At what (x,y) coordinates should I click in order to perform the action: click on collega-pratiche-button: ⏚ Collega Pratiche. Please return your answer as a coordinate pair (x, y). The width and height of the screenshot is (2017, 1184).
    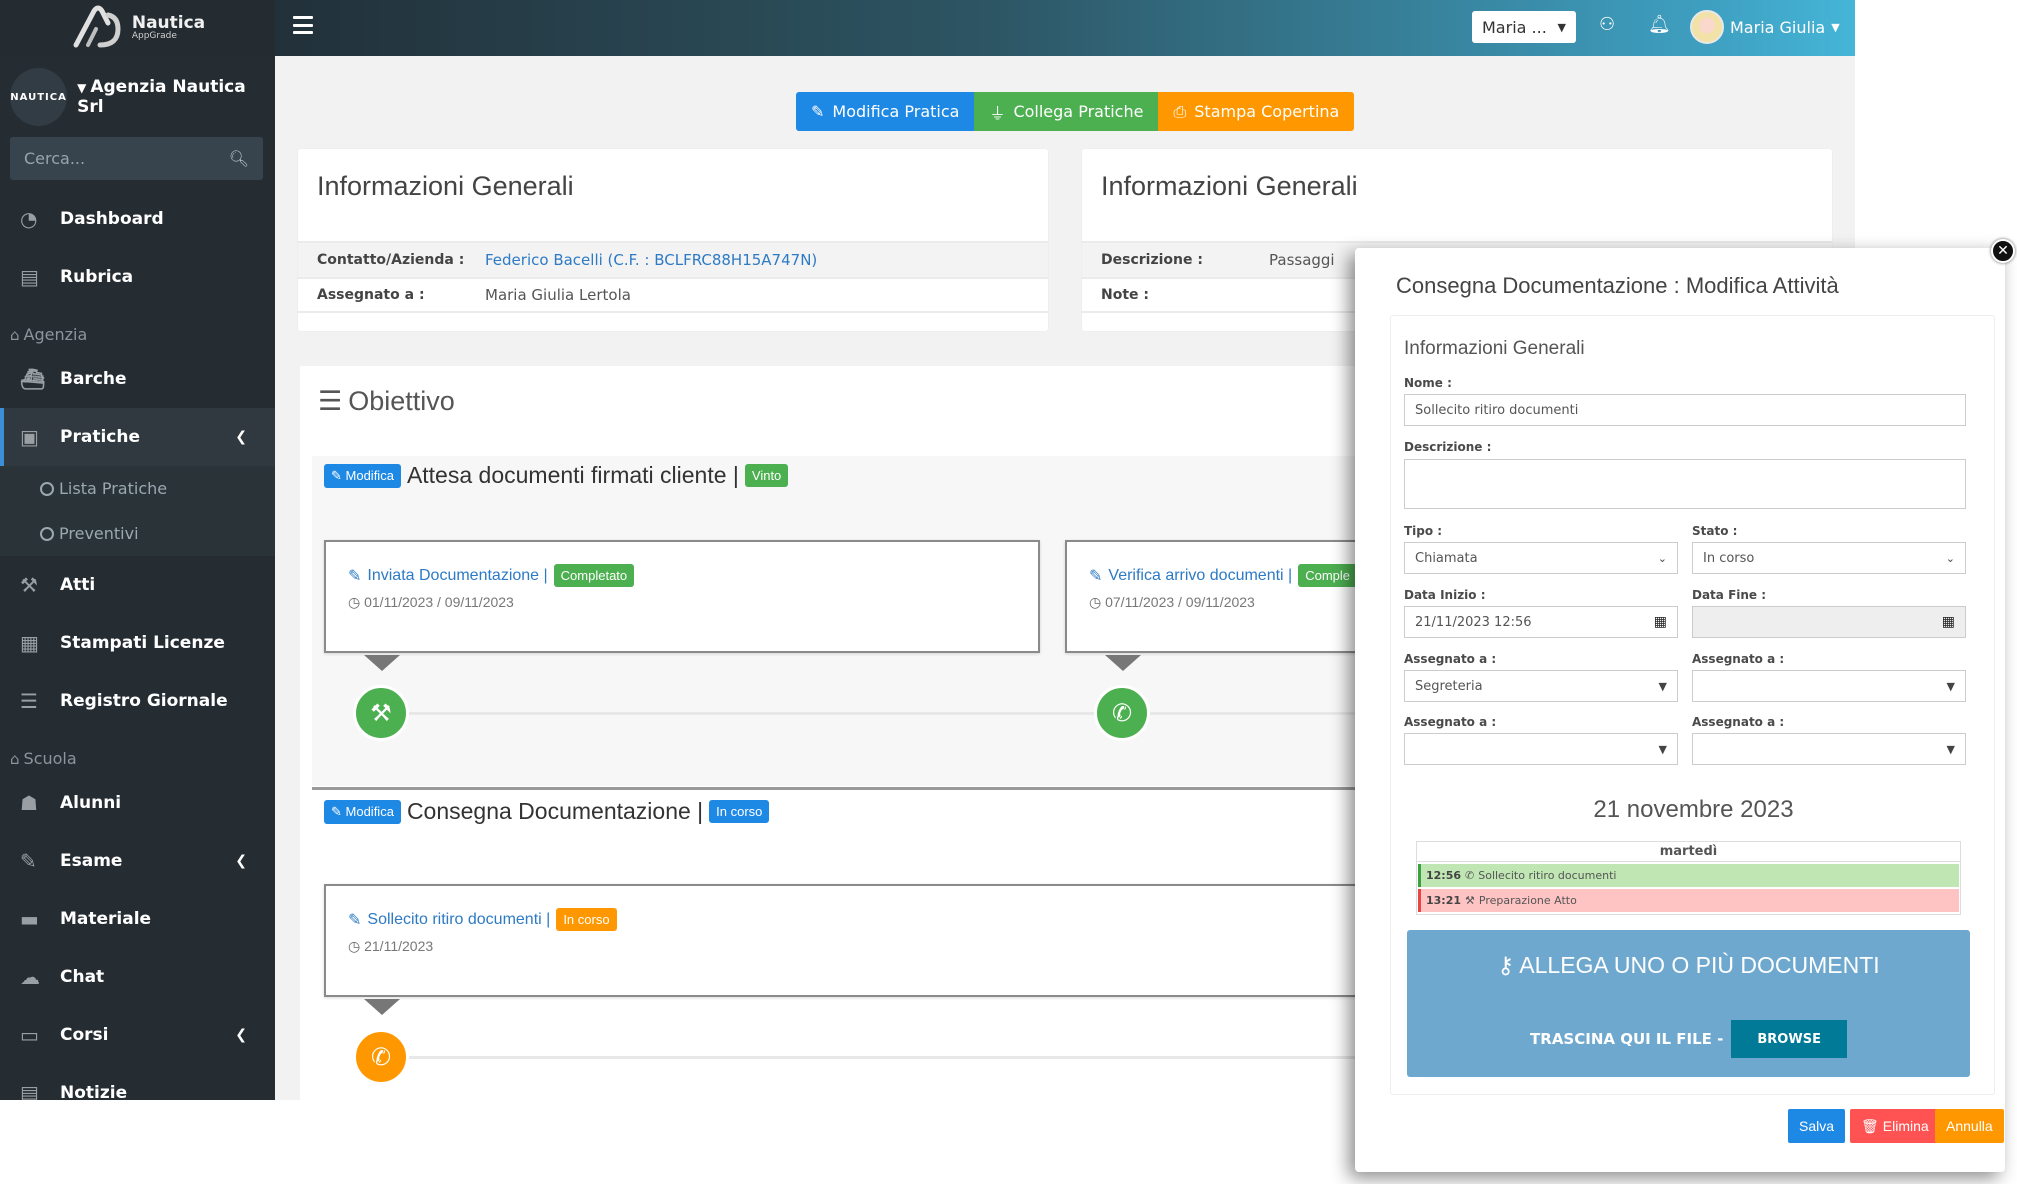
    Looking at the image, I should click on (1066, 111).